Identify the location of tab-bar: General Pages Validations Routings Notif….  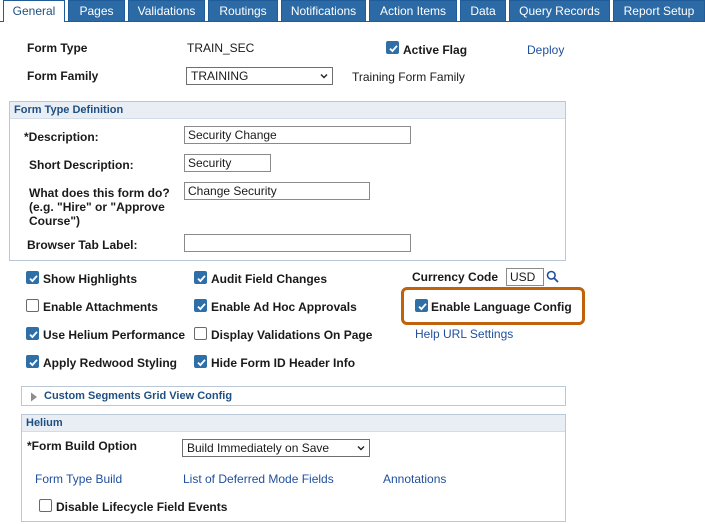
(352, 11).